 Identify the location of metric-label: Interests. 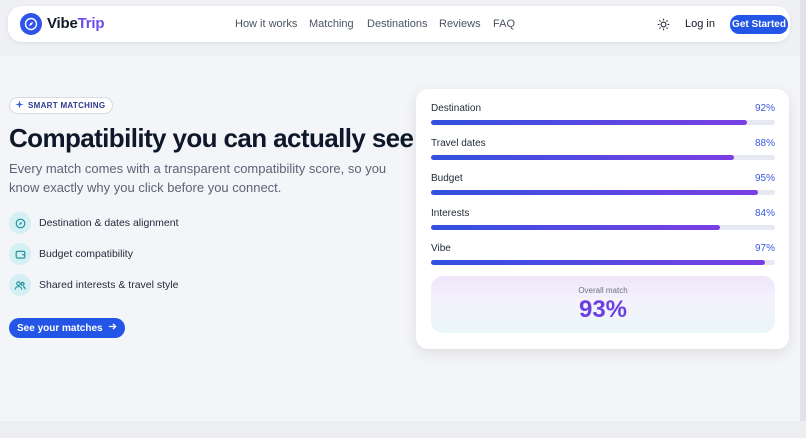
(450, 213).